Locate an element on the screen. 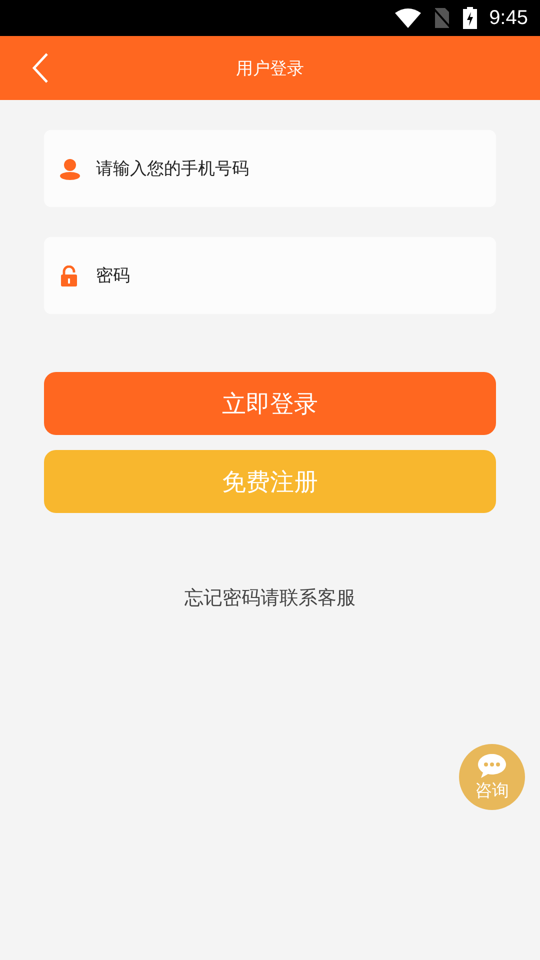 This screenshot has height=960, width=540. phone-field: 请输入您的手机号码 is located at coordinates (270, 168).